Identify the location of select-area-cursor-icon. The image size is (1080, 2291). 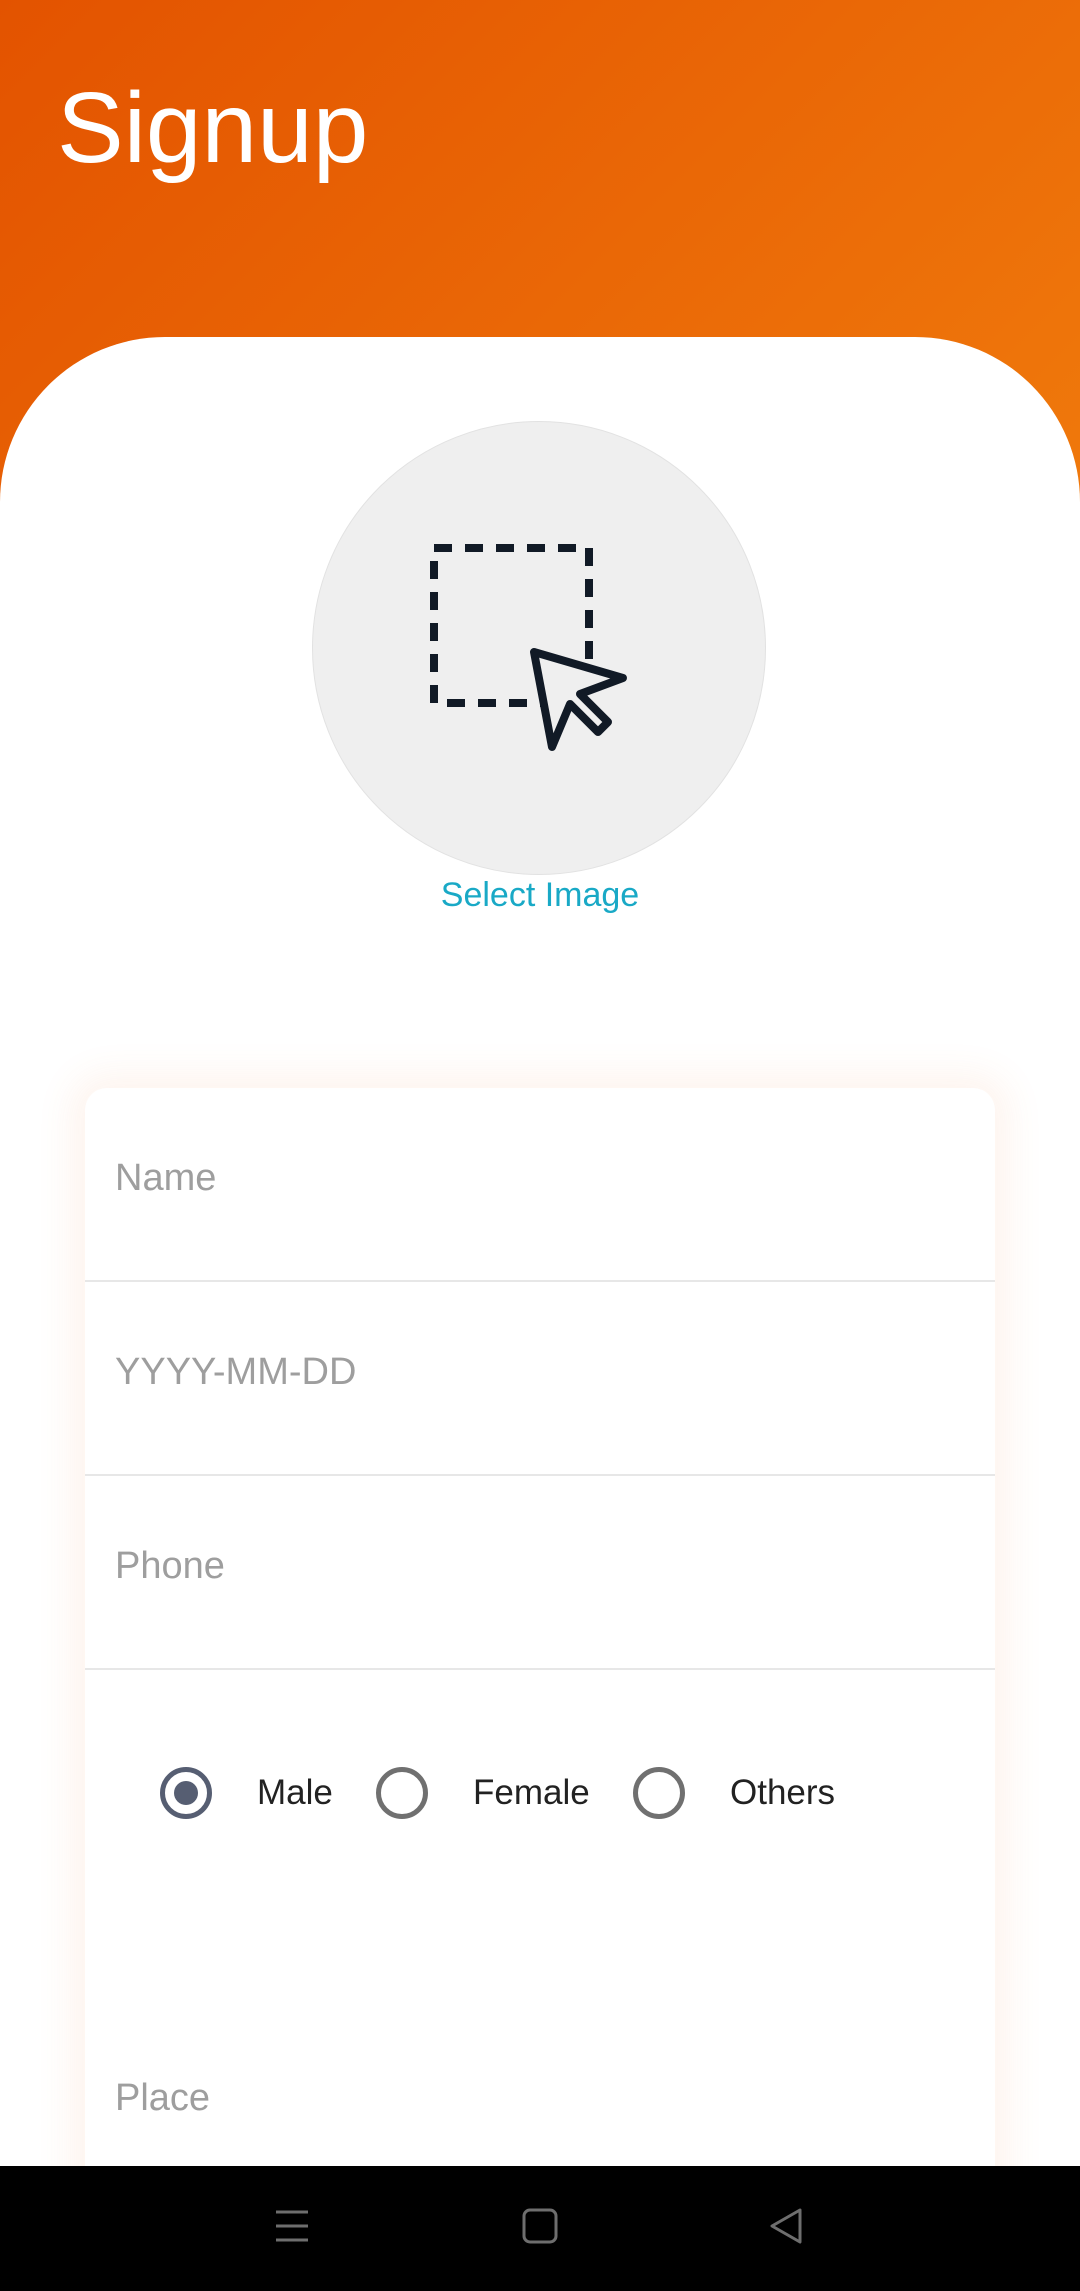
(528, 647).